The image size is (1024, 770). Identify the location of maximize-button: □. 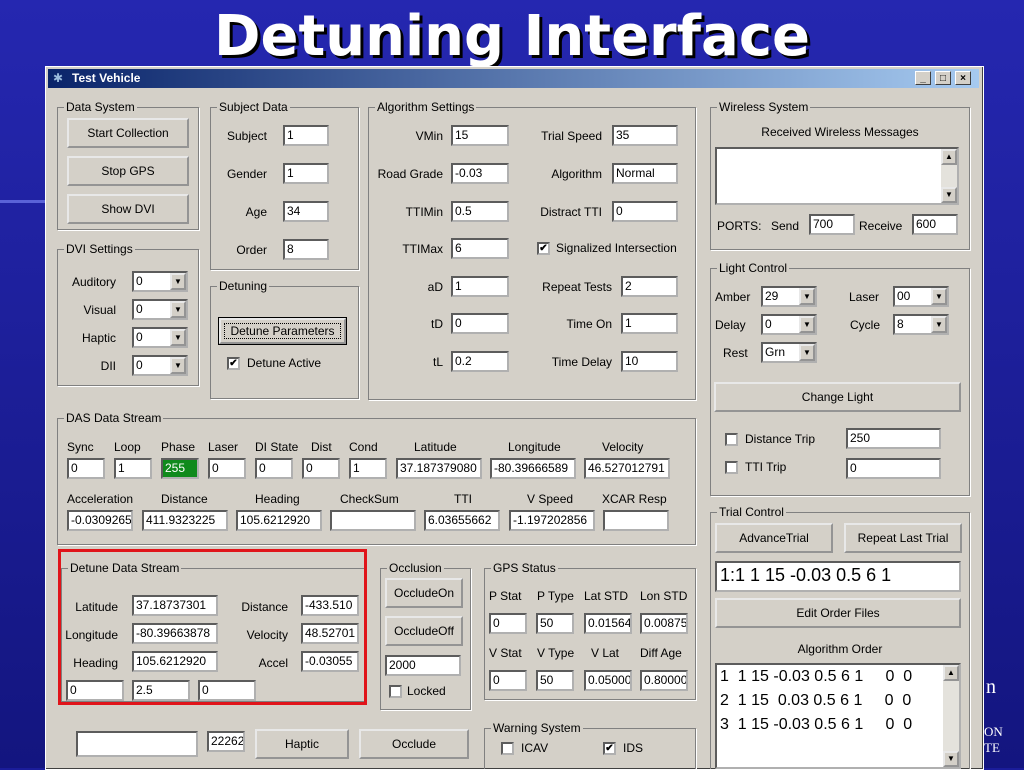
(943, 78).